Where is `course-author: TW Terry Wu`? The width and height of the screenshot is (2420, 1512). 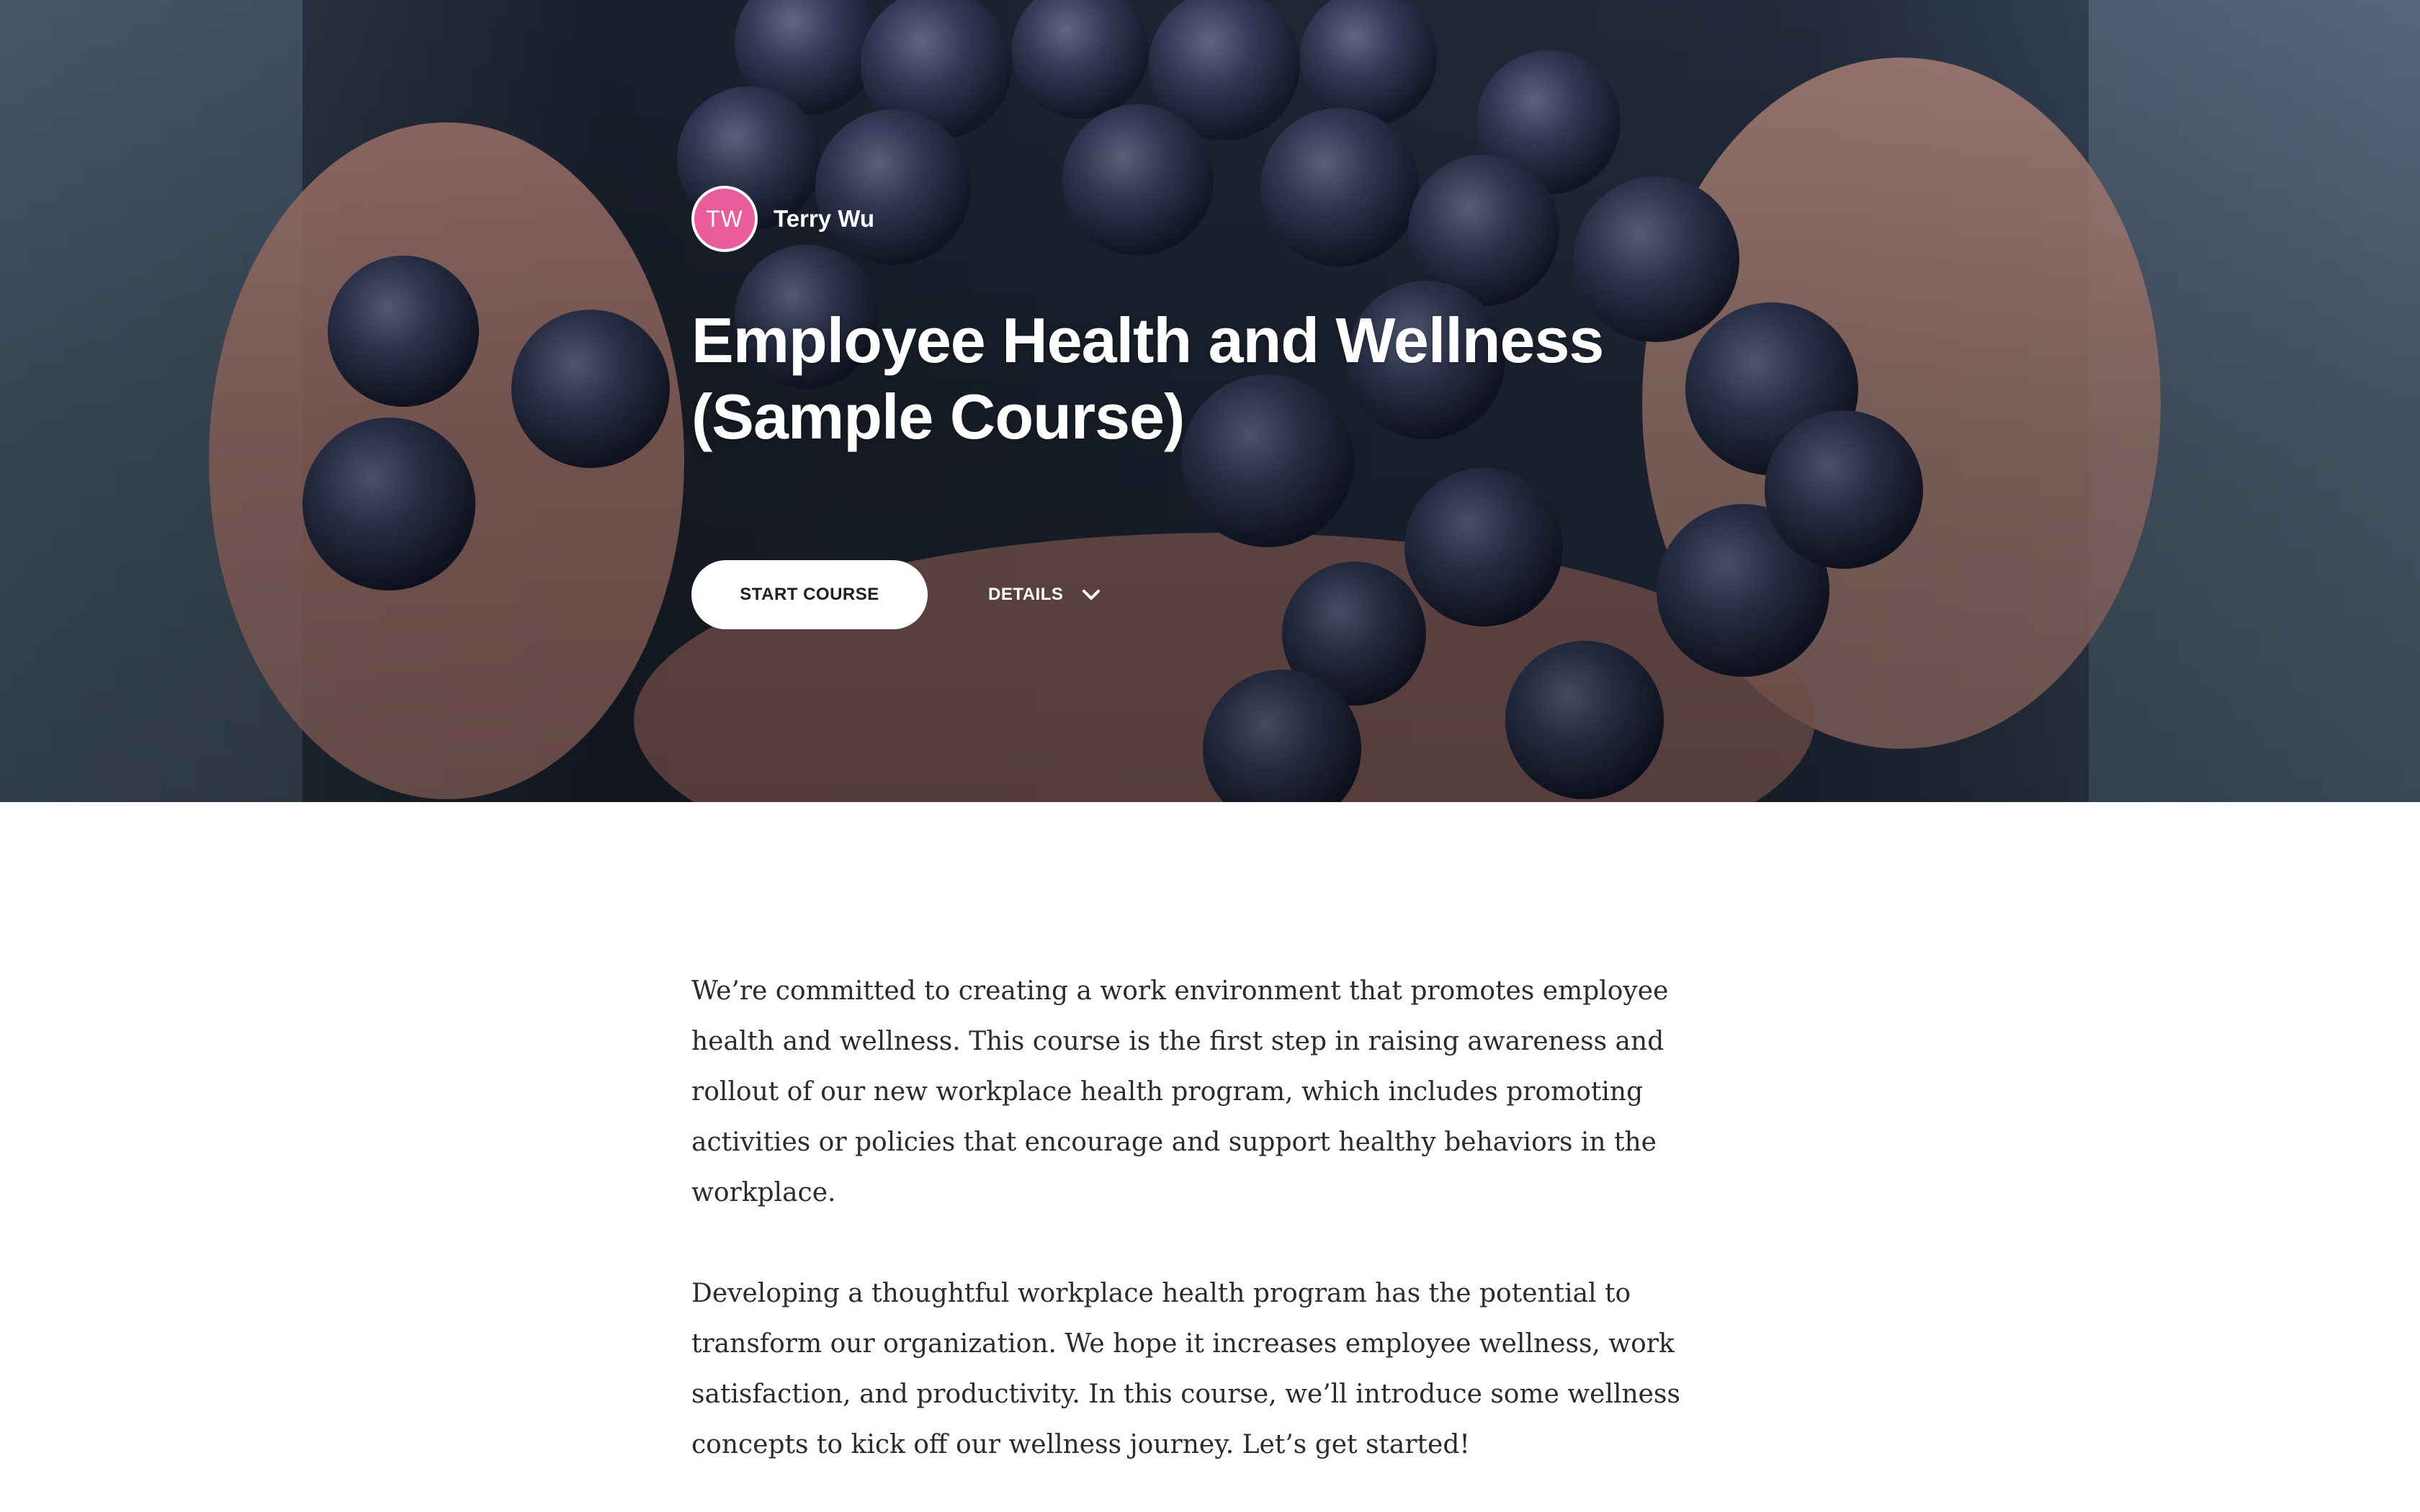 course-author: TW Terry Wu is located at coordinates (783, 219).